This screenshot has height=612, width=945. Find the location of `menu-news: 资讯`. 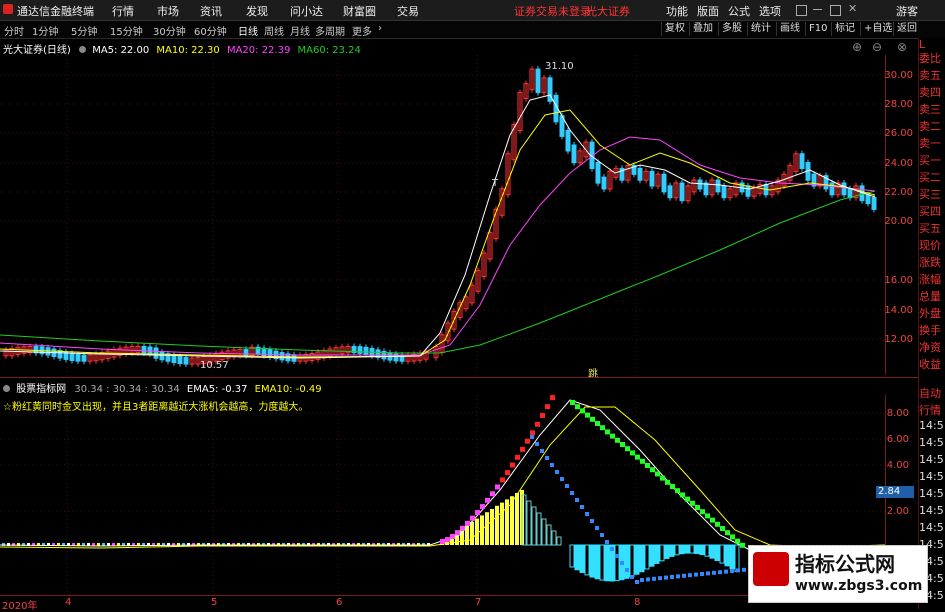

menu-news: 资讯 is located at coordinates (211, 11).